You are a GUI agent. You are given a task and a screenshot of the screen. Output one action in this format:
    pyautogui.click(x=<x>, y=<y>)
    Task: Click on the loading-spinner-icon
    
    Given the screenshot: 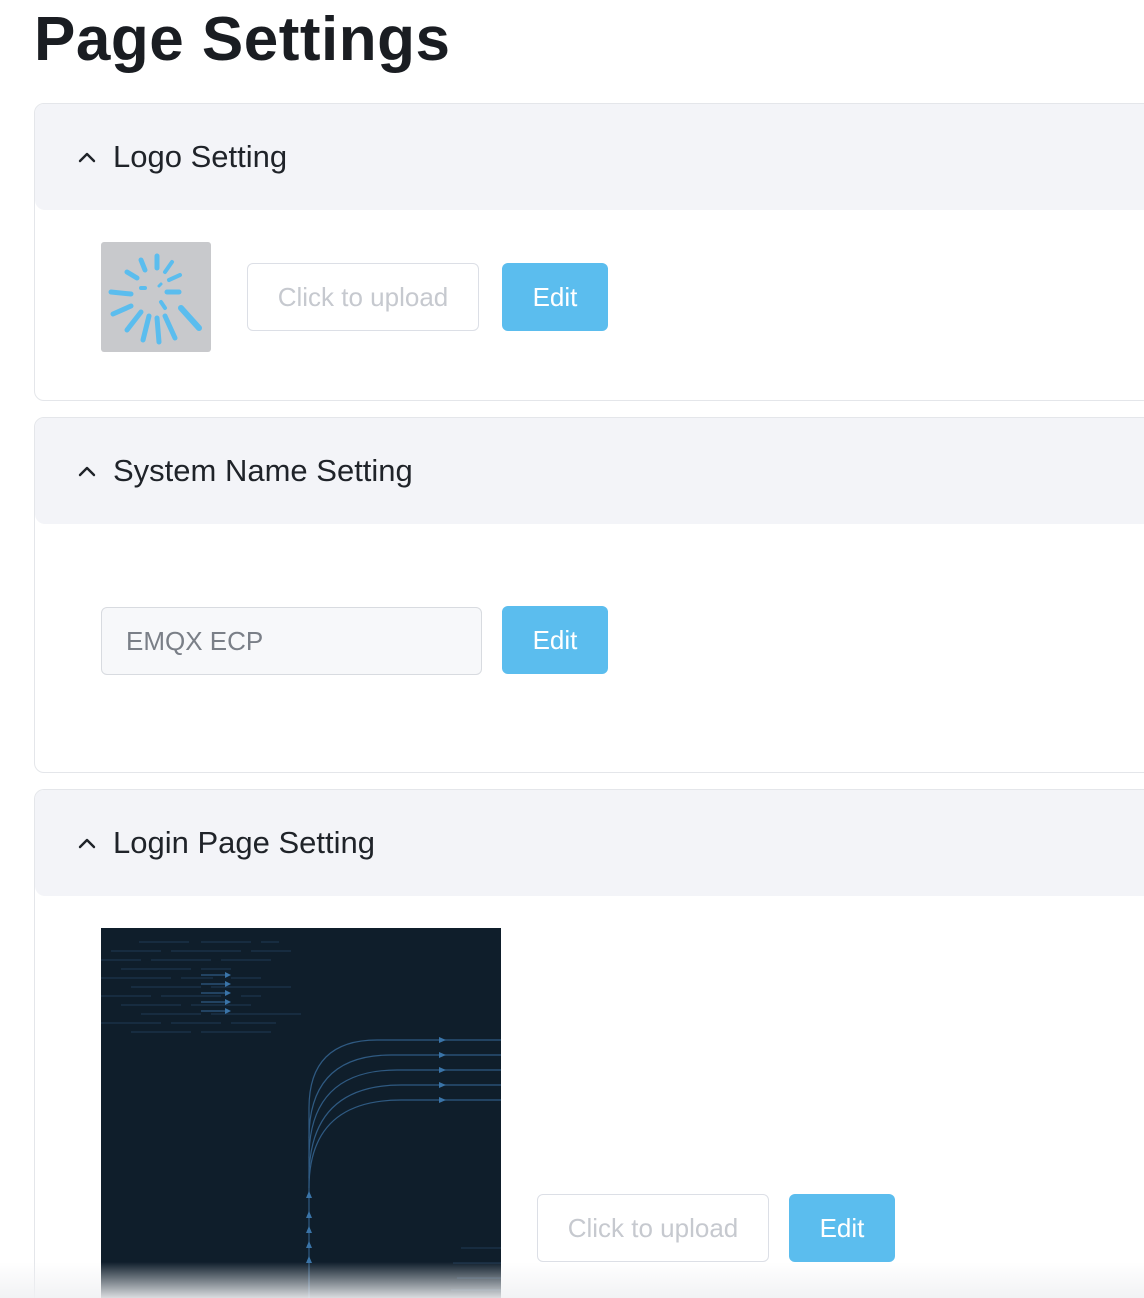 What is the action you would take?
    pyautogui.click(x=155, y=299)
    